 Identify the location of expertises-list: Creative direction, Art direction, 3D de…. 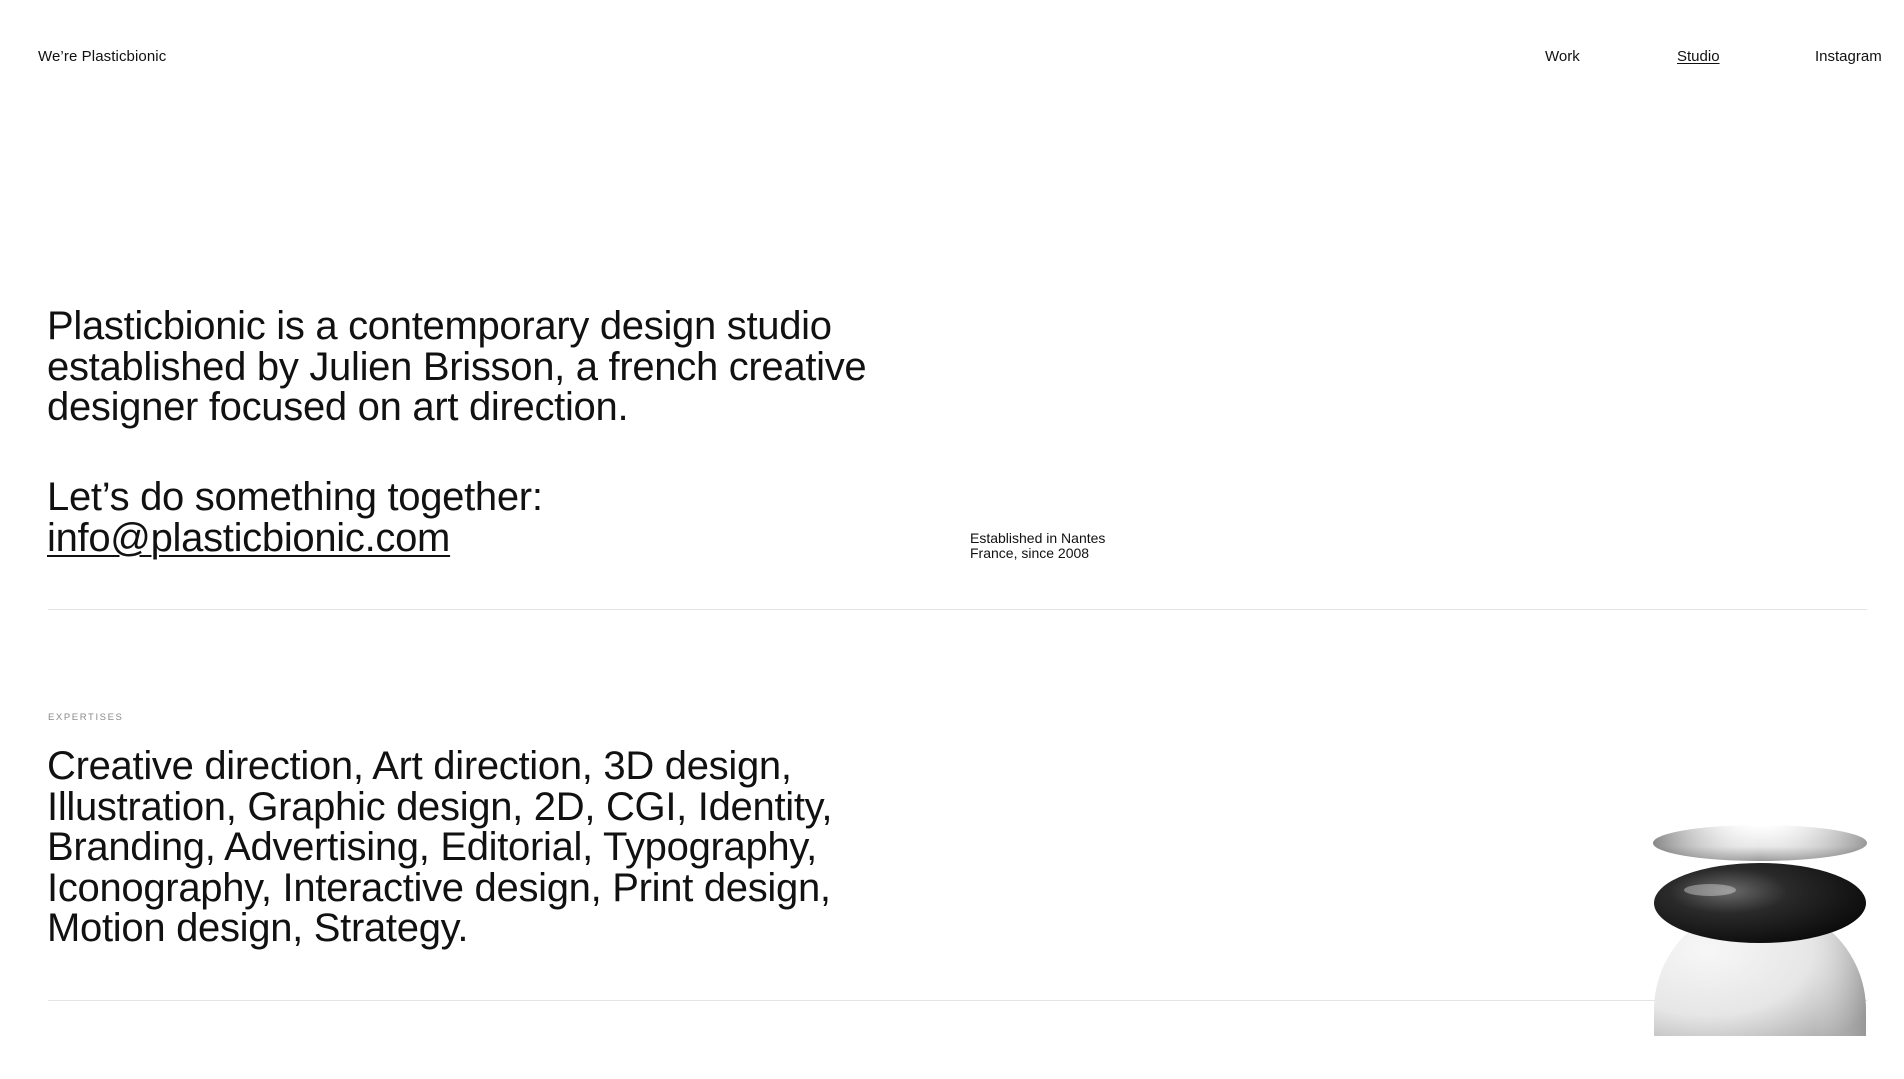
(440, 847).